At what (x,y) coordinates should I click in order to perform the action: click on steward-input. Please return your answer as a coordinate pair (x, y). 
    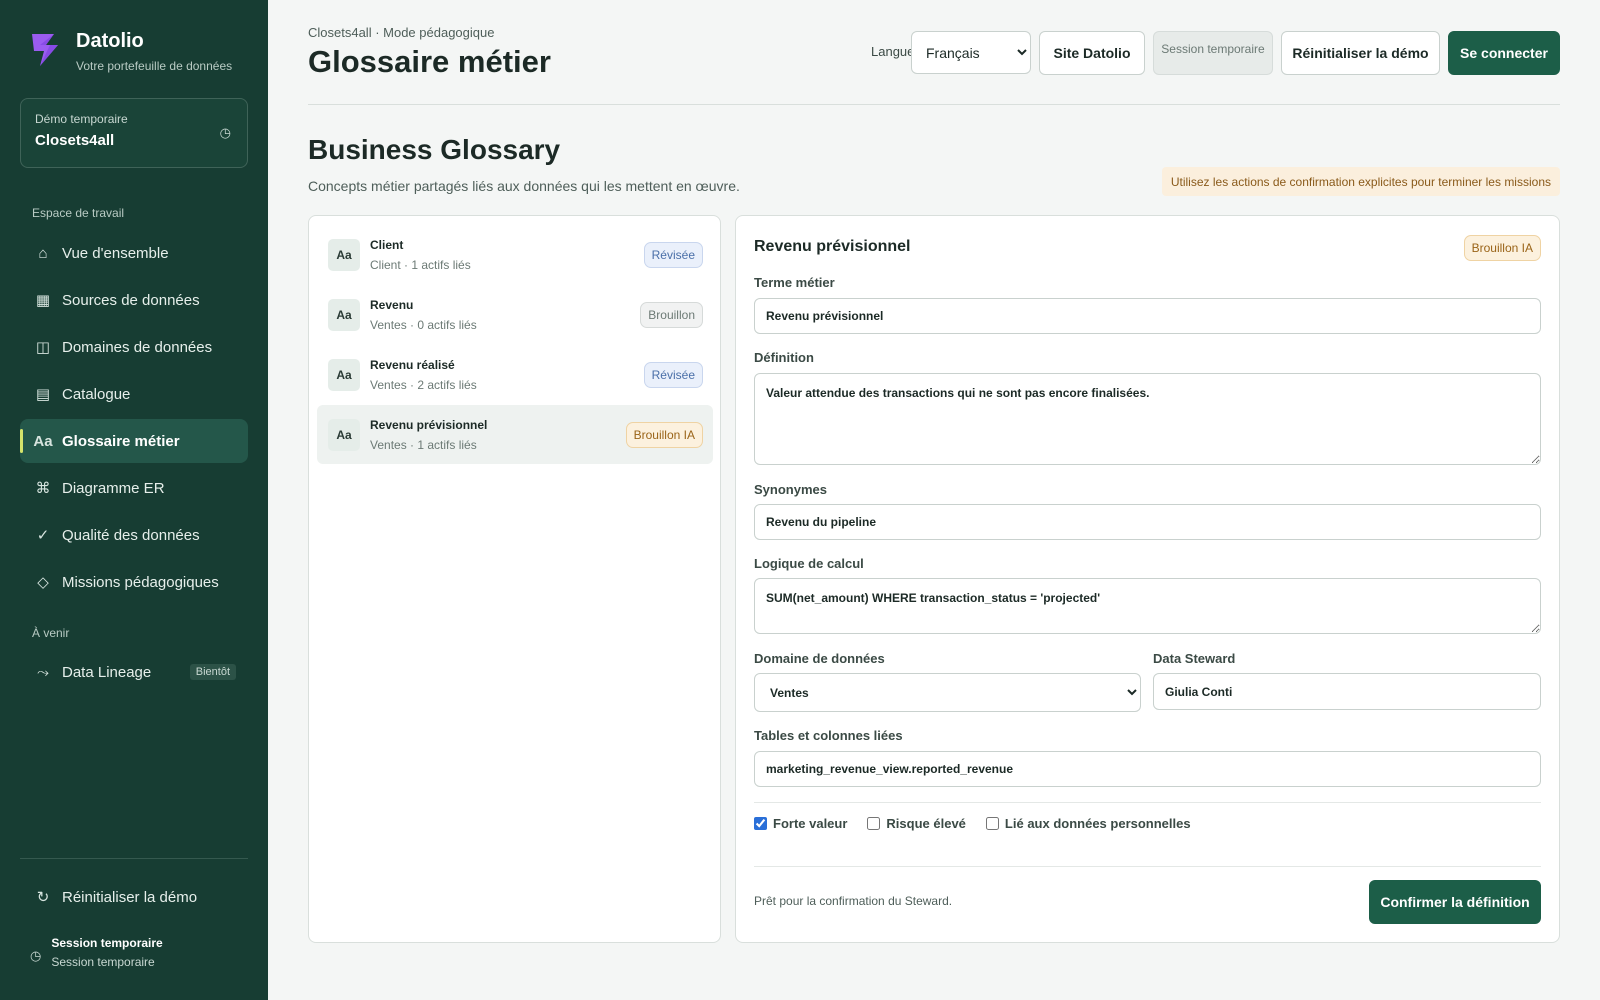
    Looking at the image, I should click on (1347, 691).